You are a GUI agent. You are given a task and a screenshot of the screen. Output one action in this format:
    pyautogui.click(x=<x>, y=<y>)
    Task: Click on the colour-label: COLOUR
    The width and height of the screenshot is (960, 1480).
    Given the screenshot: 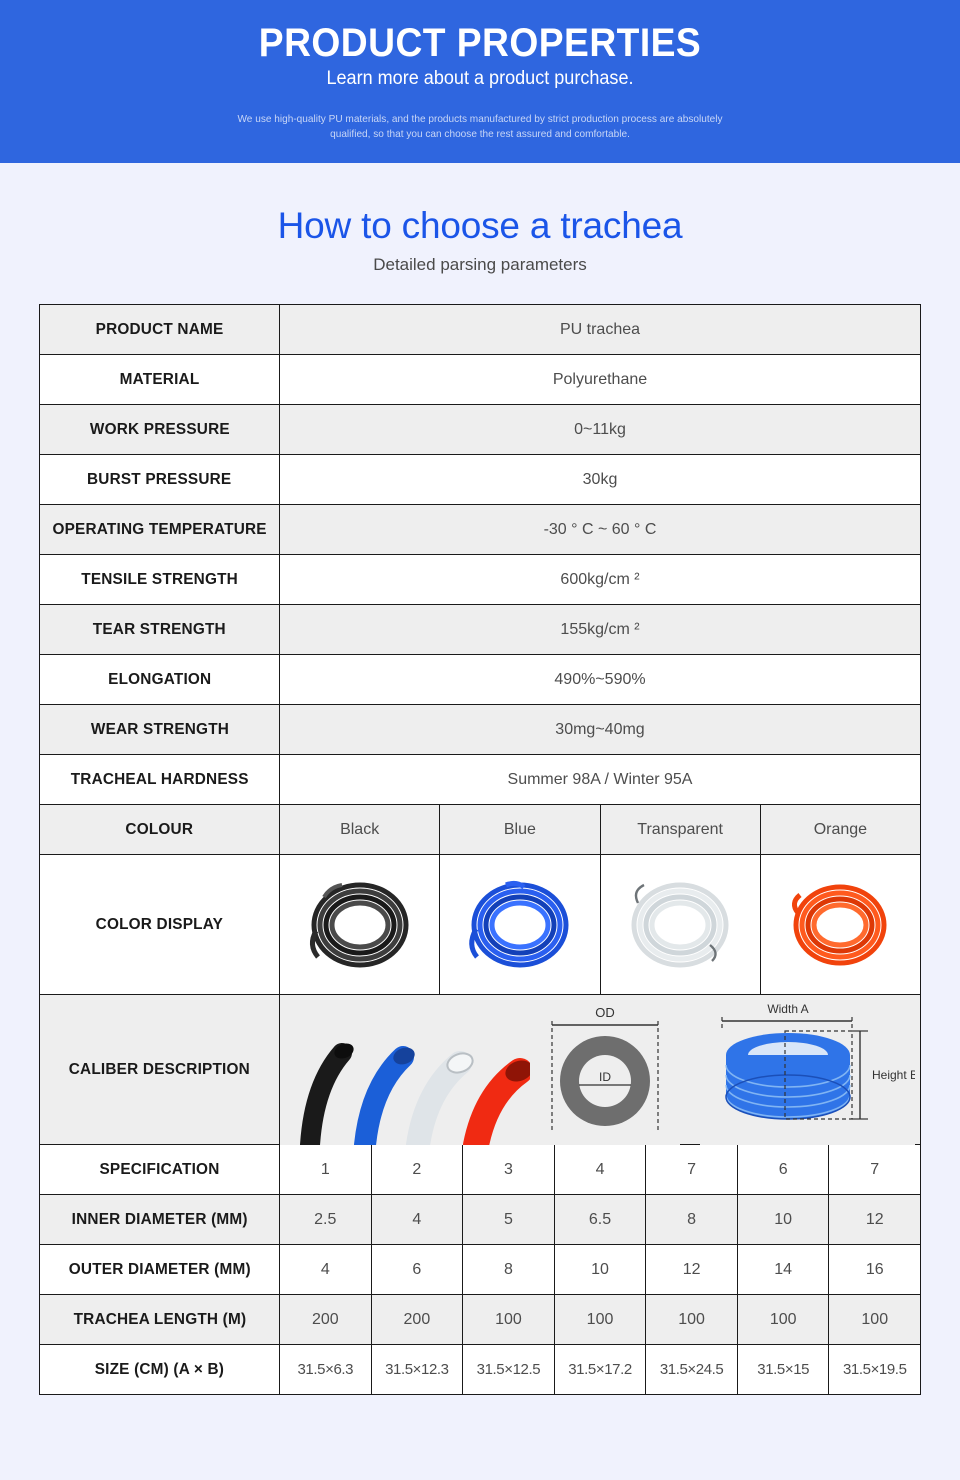 What is the action you would take?
    pyautogui.click(x=160, y=830)
    